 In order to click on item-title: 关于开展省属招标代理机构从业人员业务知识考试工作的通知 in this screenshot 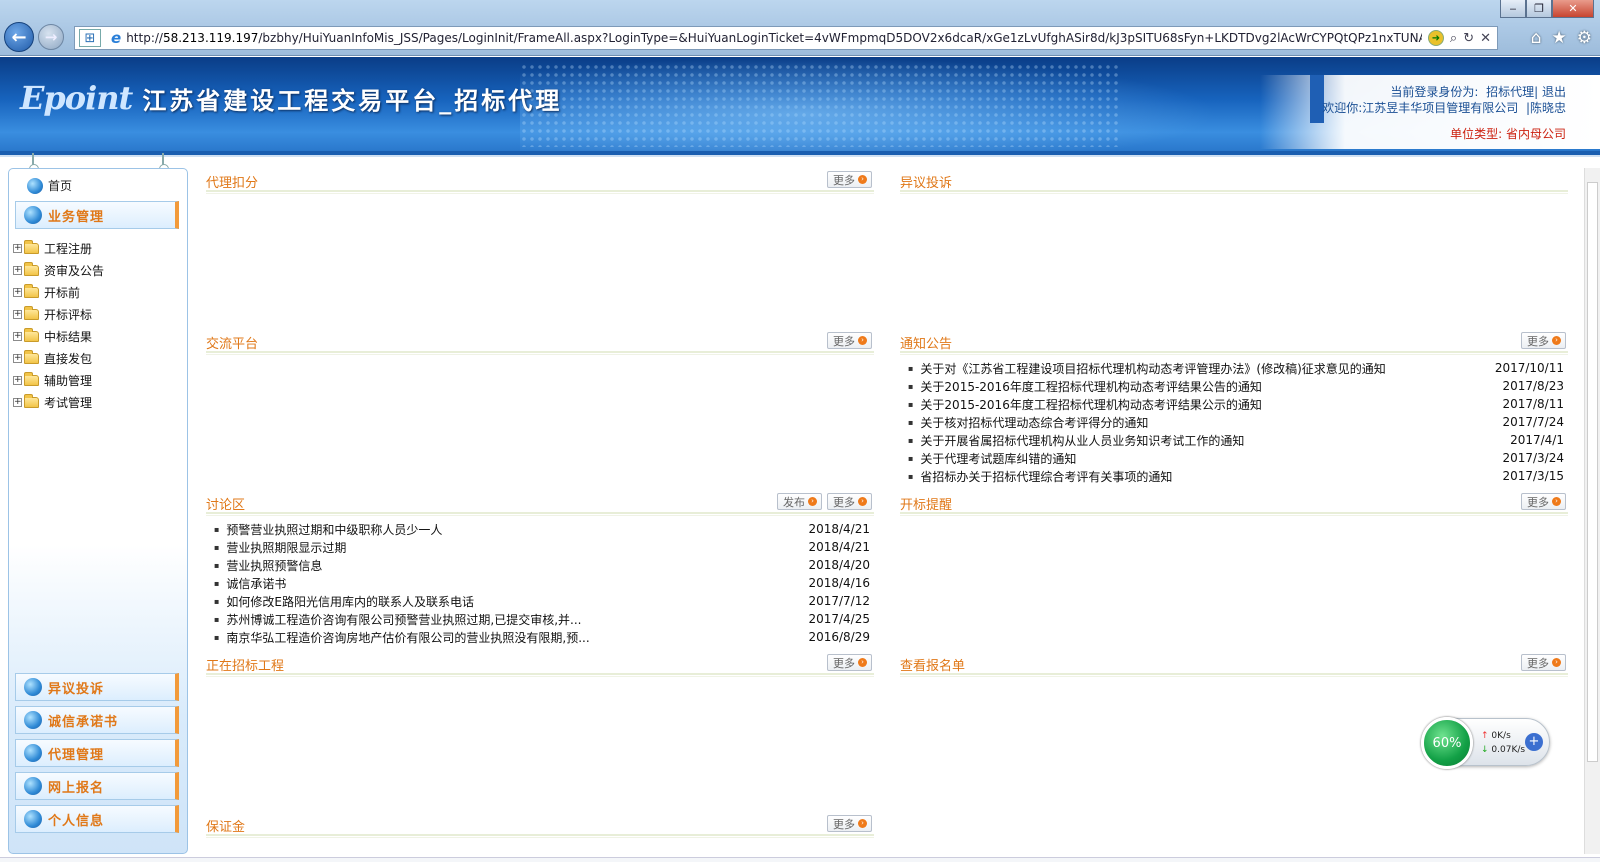, I will do `click(1076, 440)`.